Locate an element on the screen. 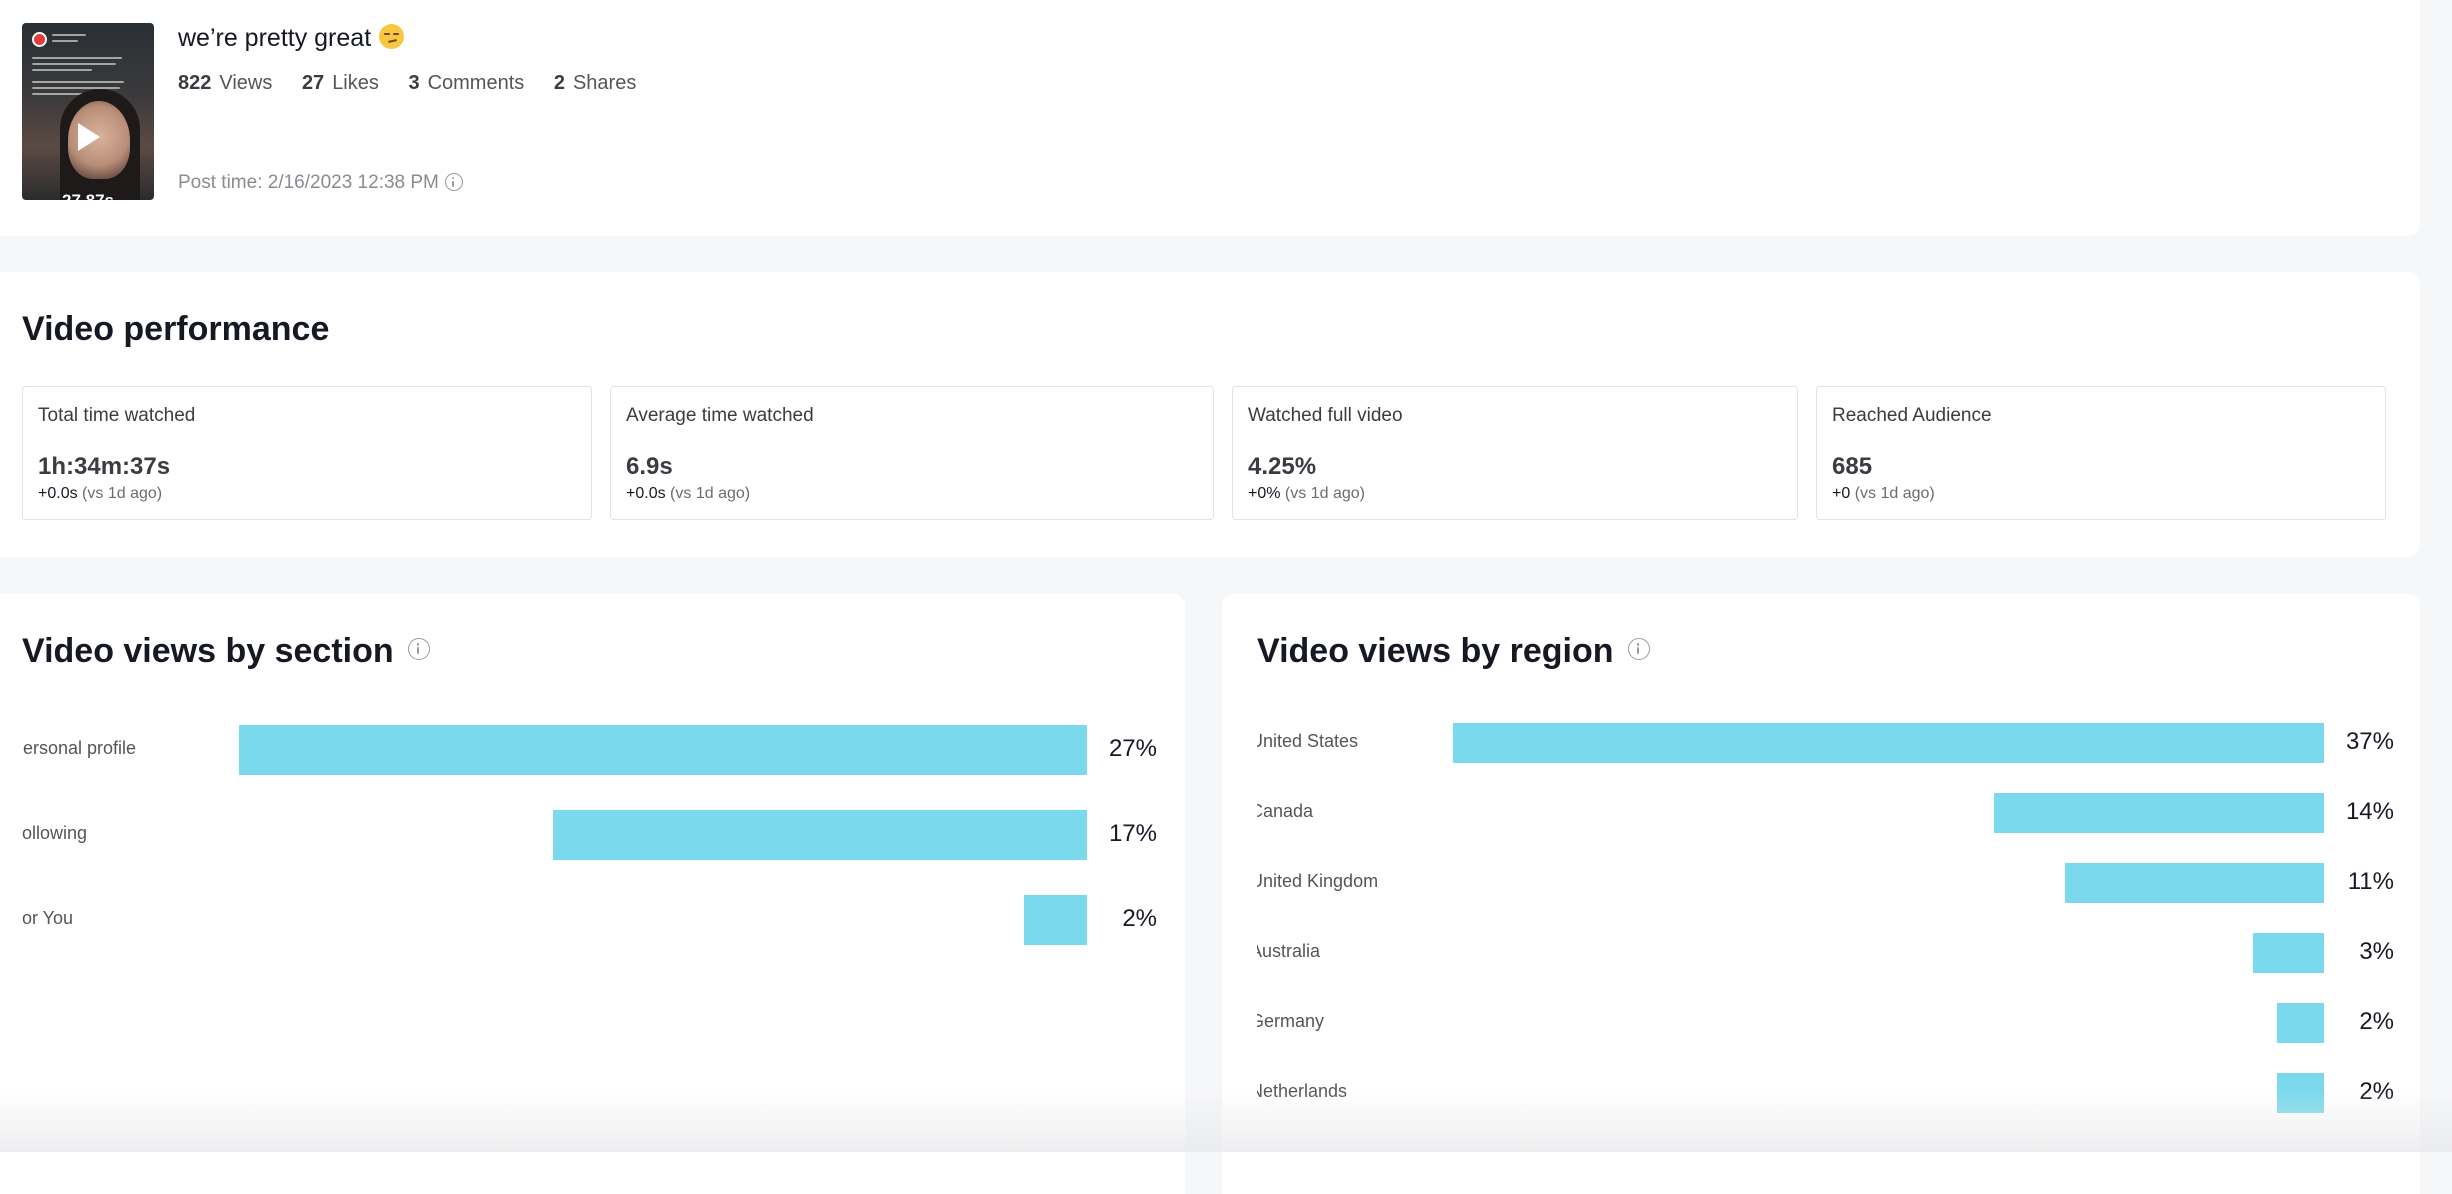 This screenshot has height=1194, width=2452. metric-value: 4.25% is located at coordinates (1282, 466).